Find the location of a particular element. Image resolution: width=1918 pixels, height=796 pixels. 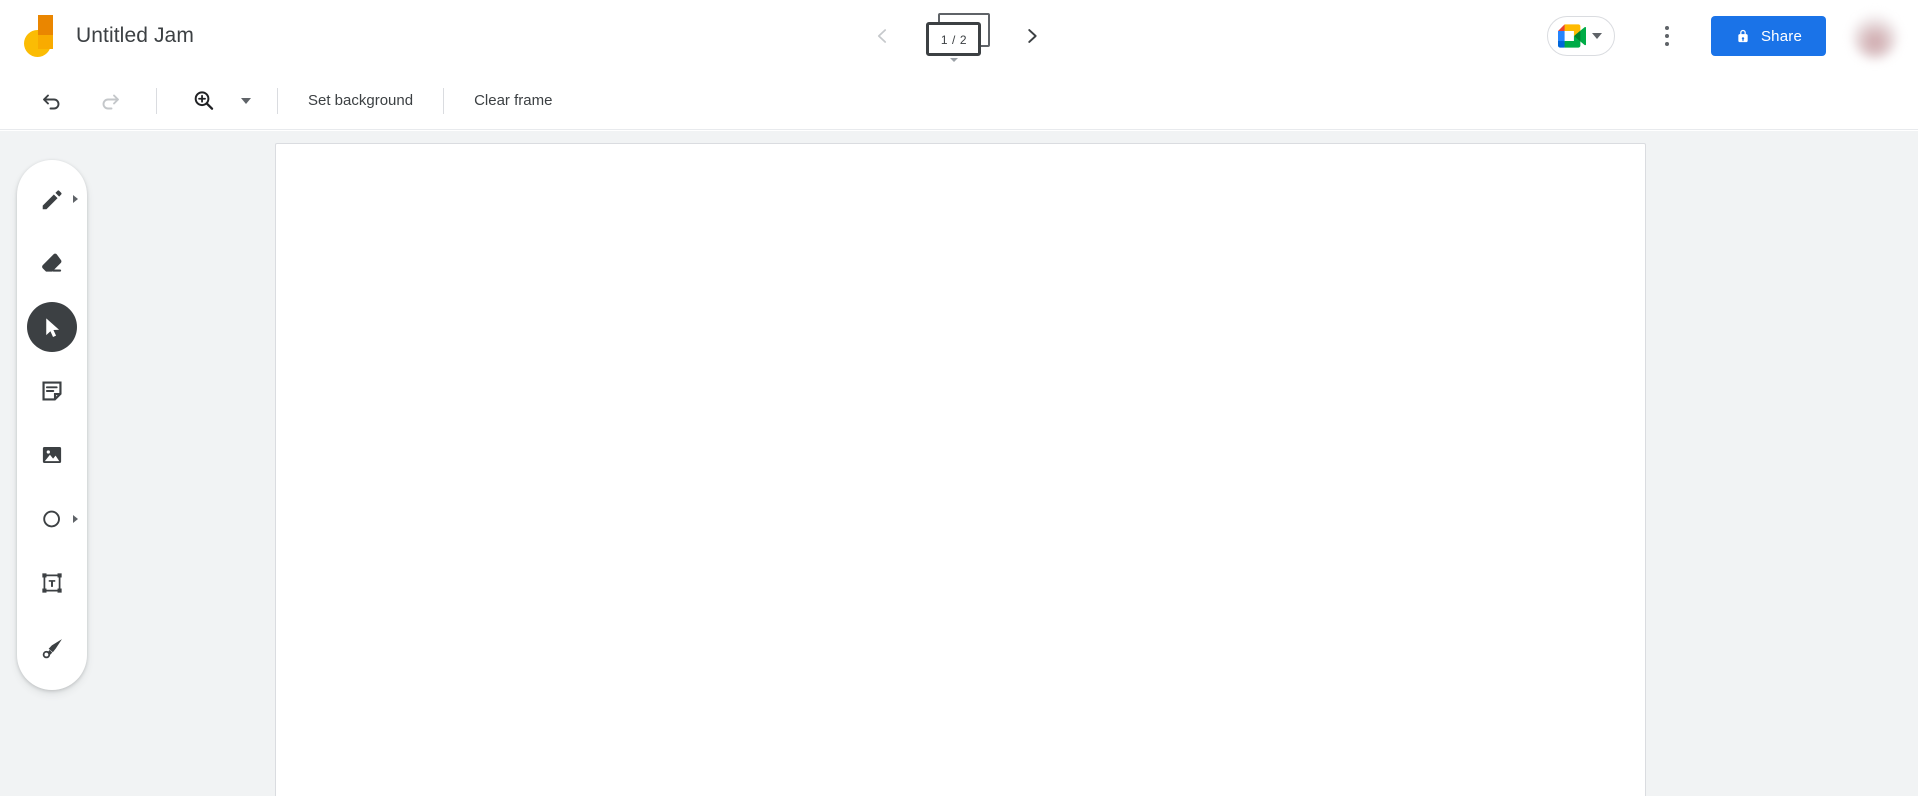

text-box-icon is located at coordinates (52, 583).